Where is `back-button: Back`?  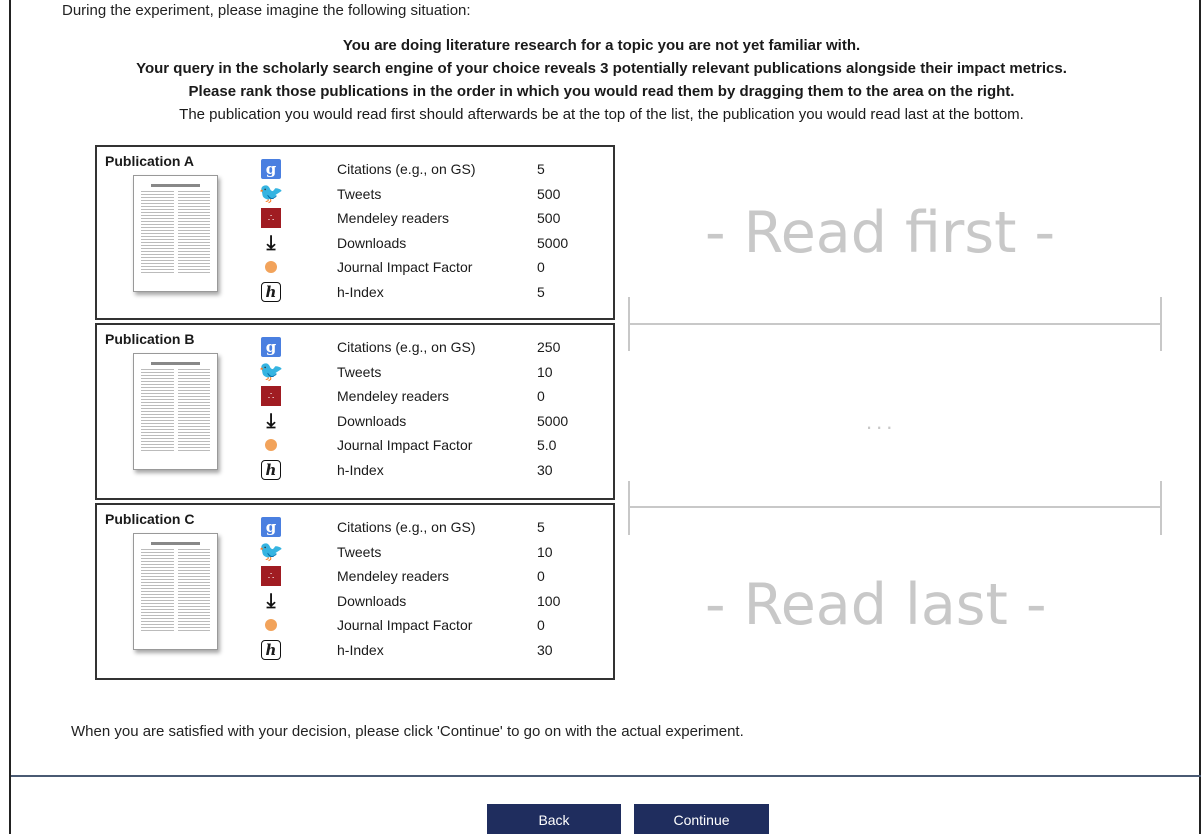 back-button: Back is located at coordinates (554, 819).